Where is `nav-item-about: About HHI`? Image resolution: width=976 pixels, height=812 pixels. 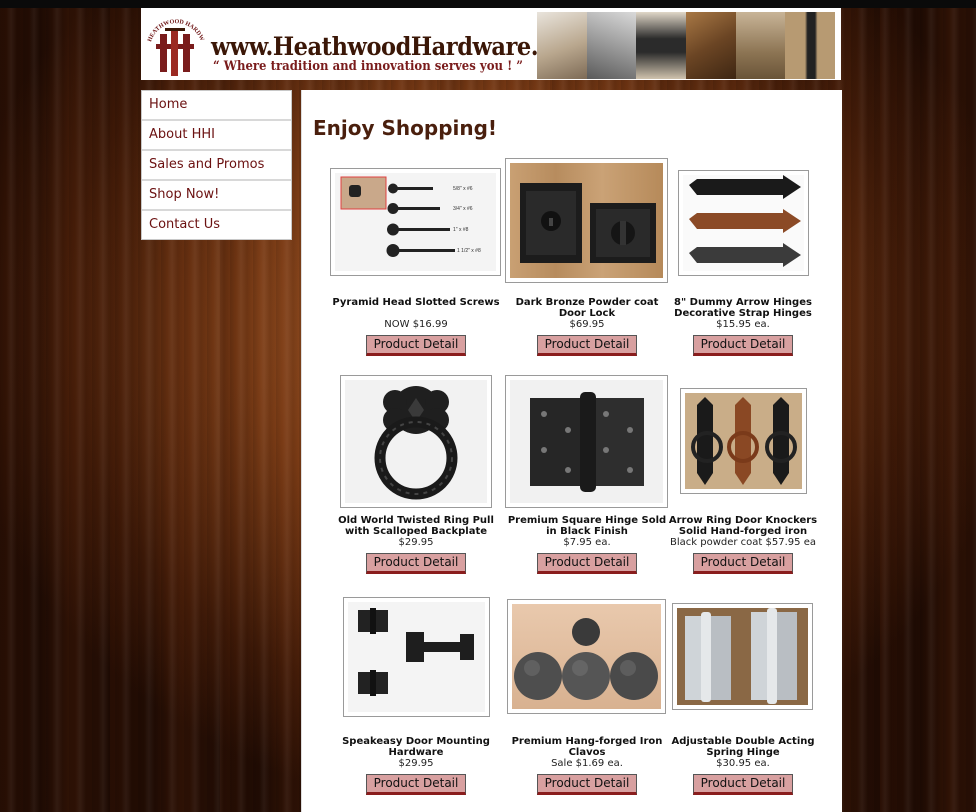
nav-item-about: About HHI is located at coordinates (216, 136).